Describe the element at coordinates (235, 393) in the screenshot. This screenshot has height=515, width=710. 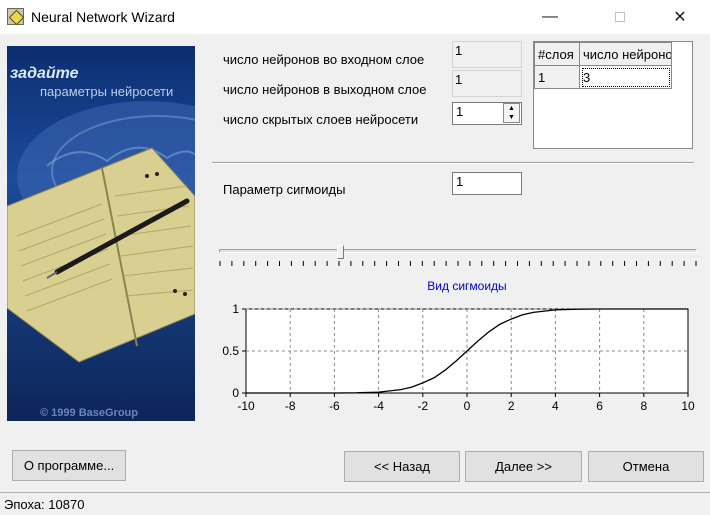
I see `y-tick-label: 0` at that location.